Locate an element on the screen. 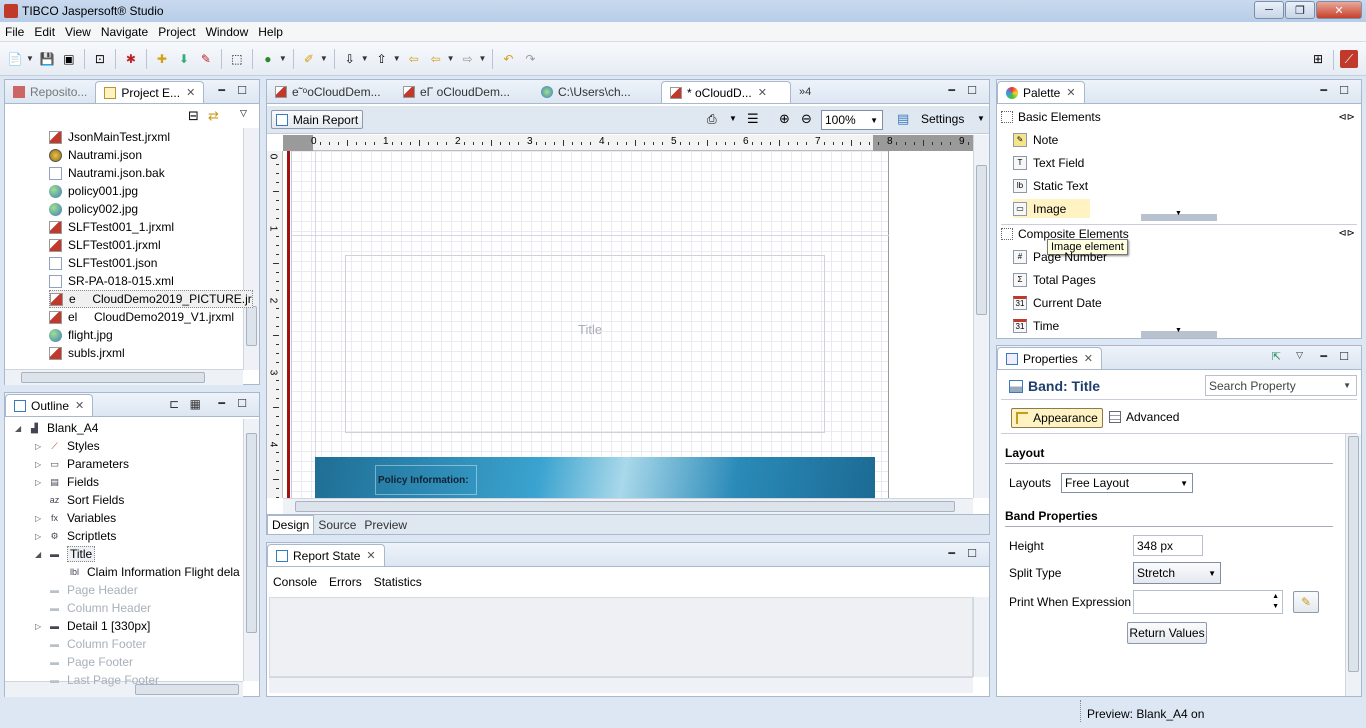  canvas-vscroll is located at coordinates (981, 316).